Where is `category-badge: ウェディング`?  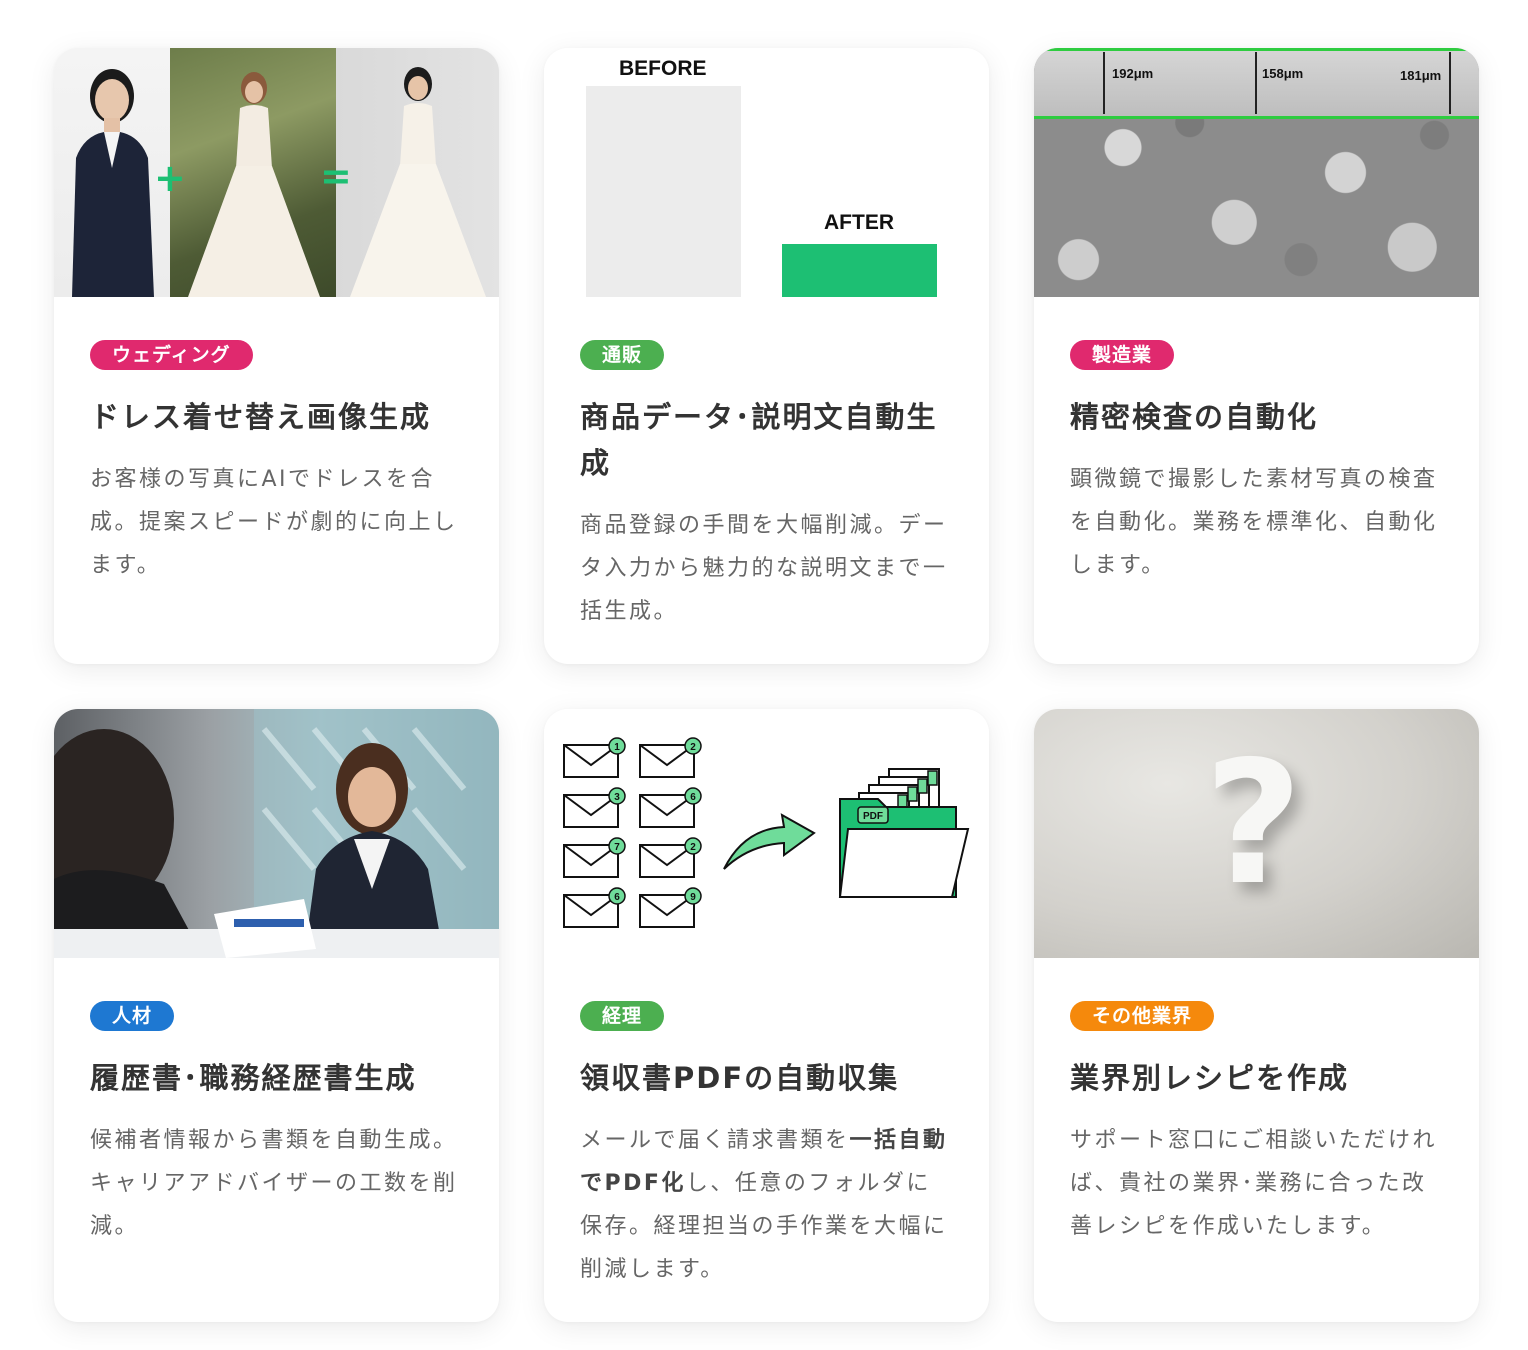 category-badge: ウェディング is located at coordinates (171, 355).